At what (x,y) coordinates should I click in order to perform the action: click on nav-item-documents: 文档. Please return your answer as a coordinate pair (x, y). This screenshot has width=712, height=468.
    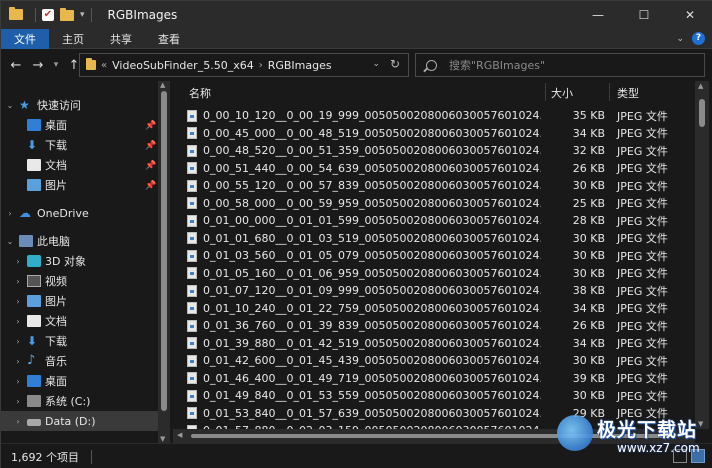
    Looking at the image, I should click on (45, 165).